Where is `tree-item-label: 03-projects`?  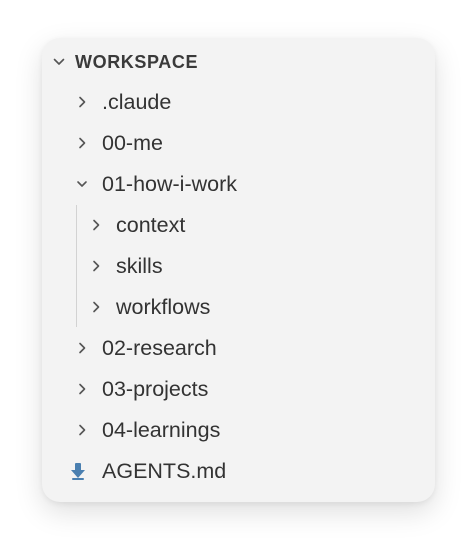
tree-item-label: 03-projects is located at coordinates (155, 388).